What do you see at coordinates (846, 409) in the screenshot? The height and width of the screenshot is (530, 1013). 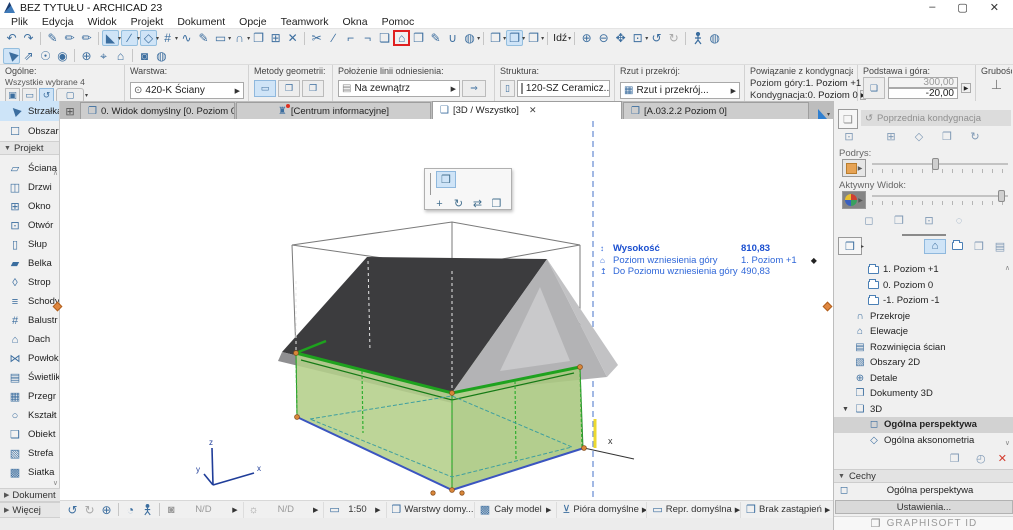 I see `expand-caret: ▼` at bounding box center [846, 409].